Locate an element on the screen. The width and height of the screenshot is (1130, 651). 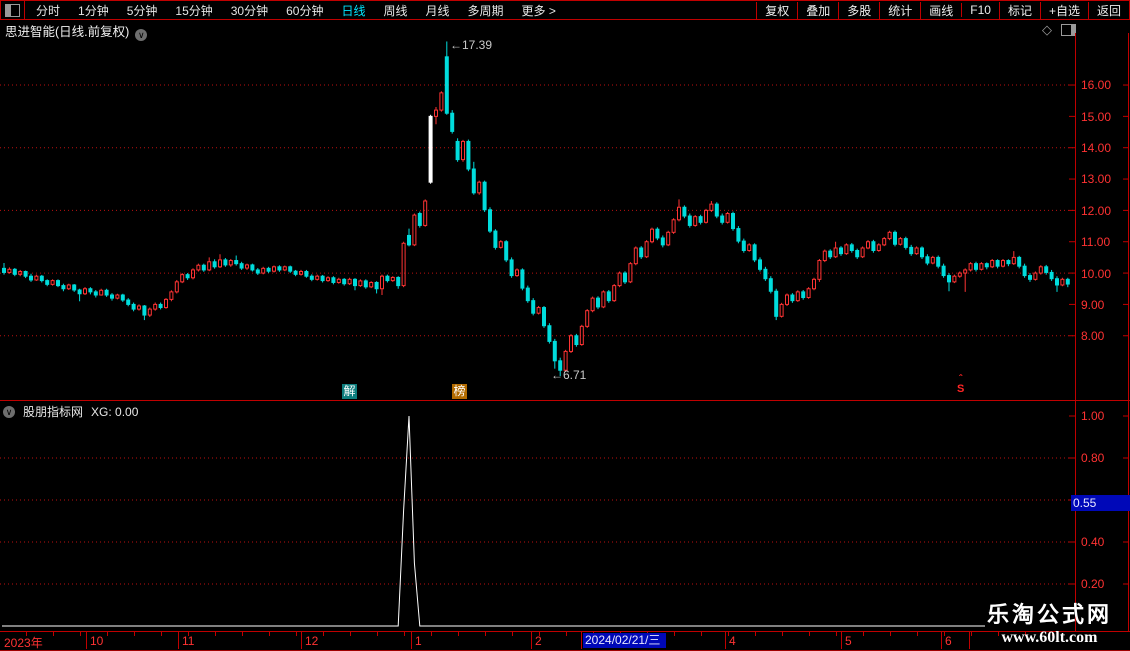
watermark-site-name: 乐淘公式网 is located at coordinates (1049, 614).